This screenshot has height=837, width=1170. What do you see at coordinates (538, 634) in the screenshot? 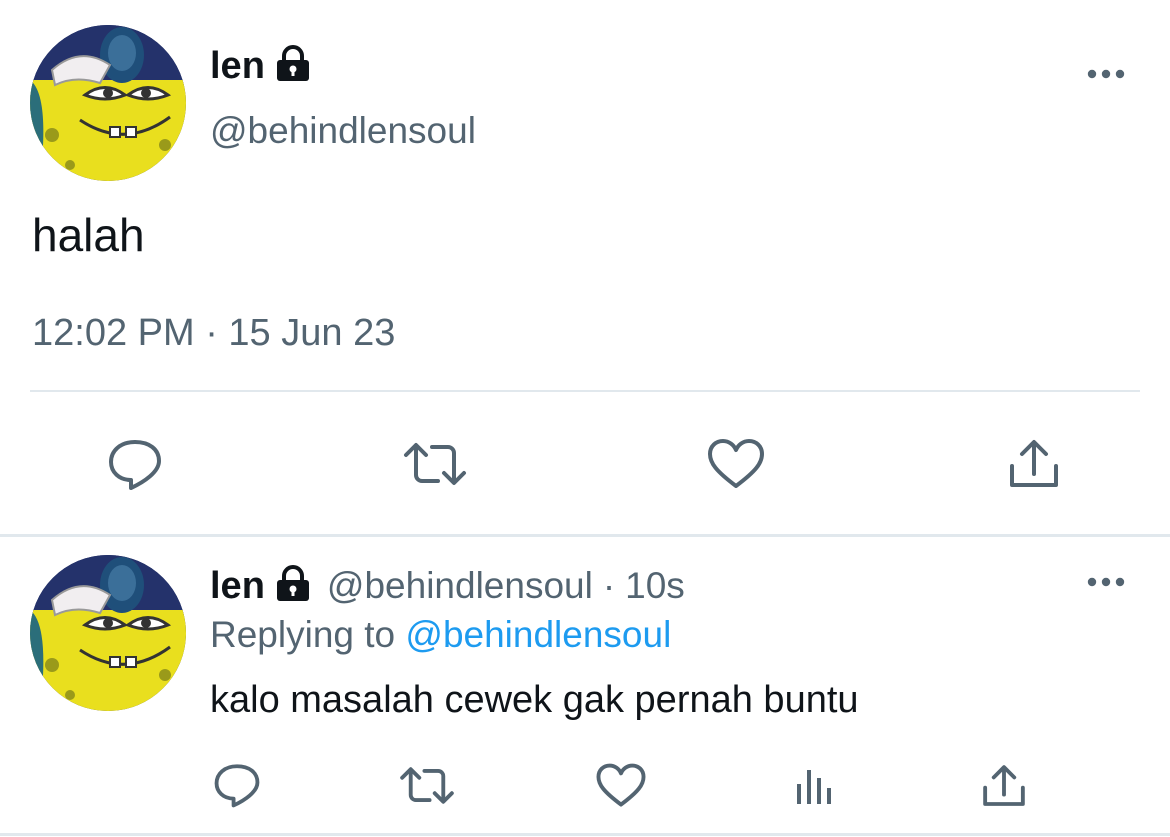
I see `replying-to-handle: @behindlensoul` at bounding box center [538, 634].